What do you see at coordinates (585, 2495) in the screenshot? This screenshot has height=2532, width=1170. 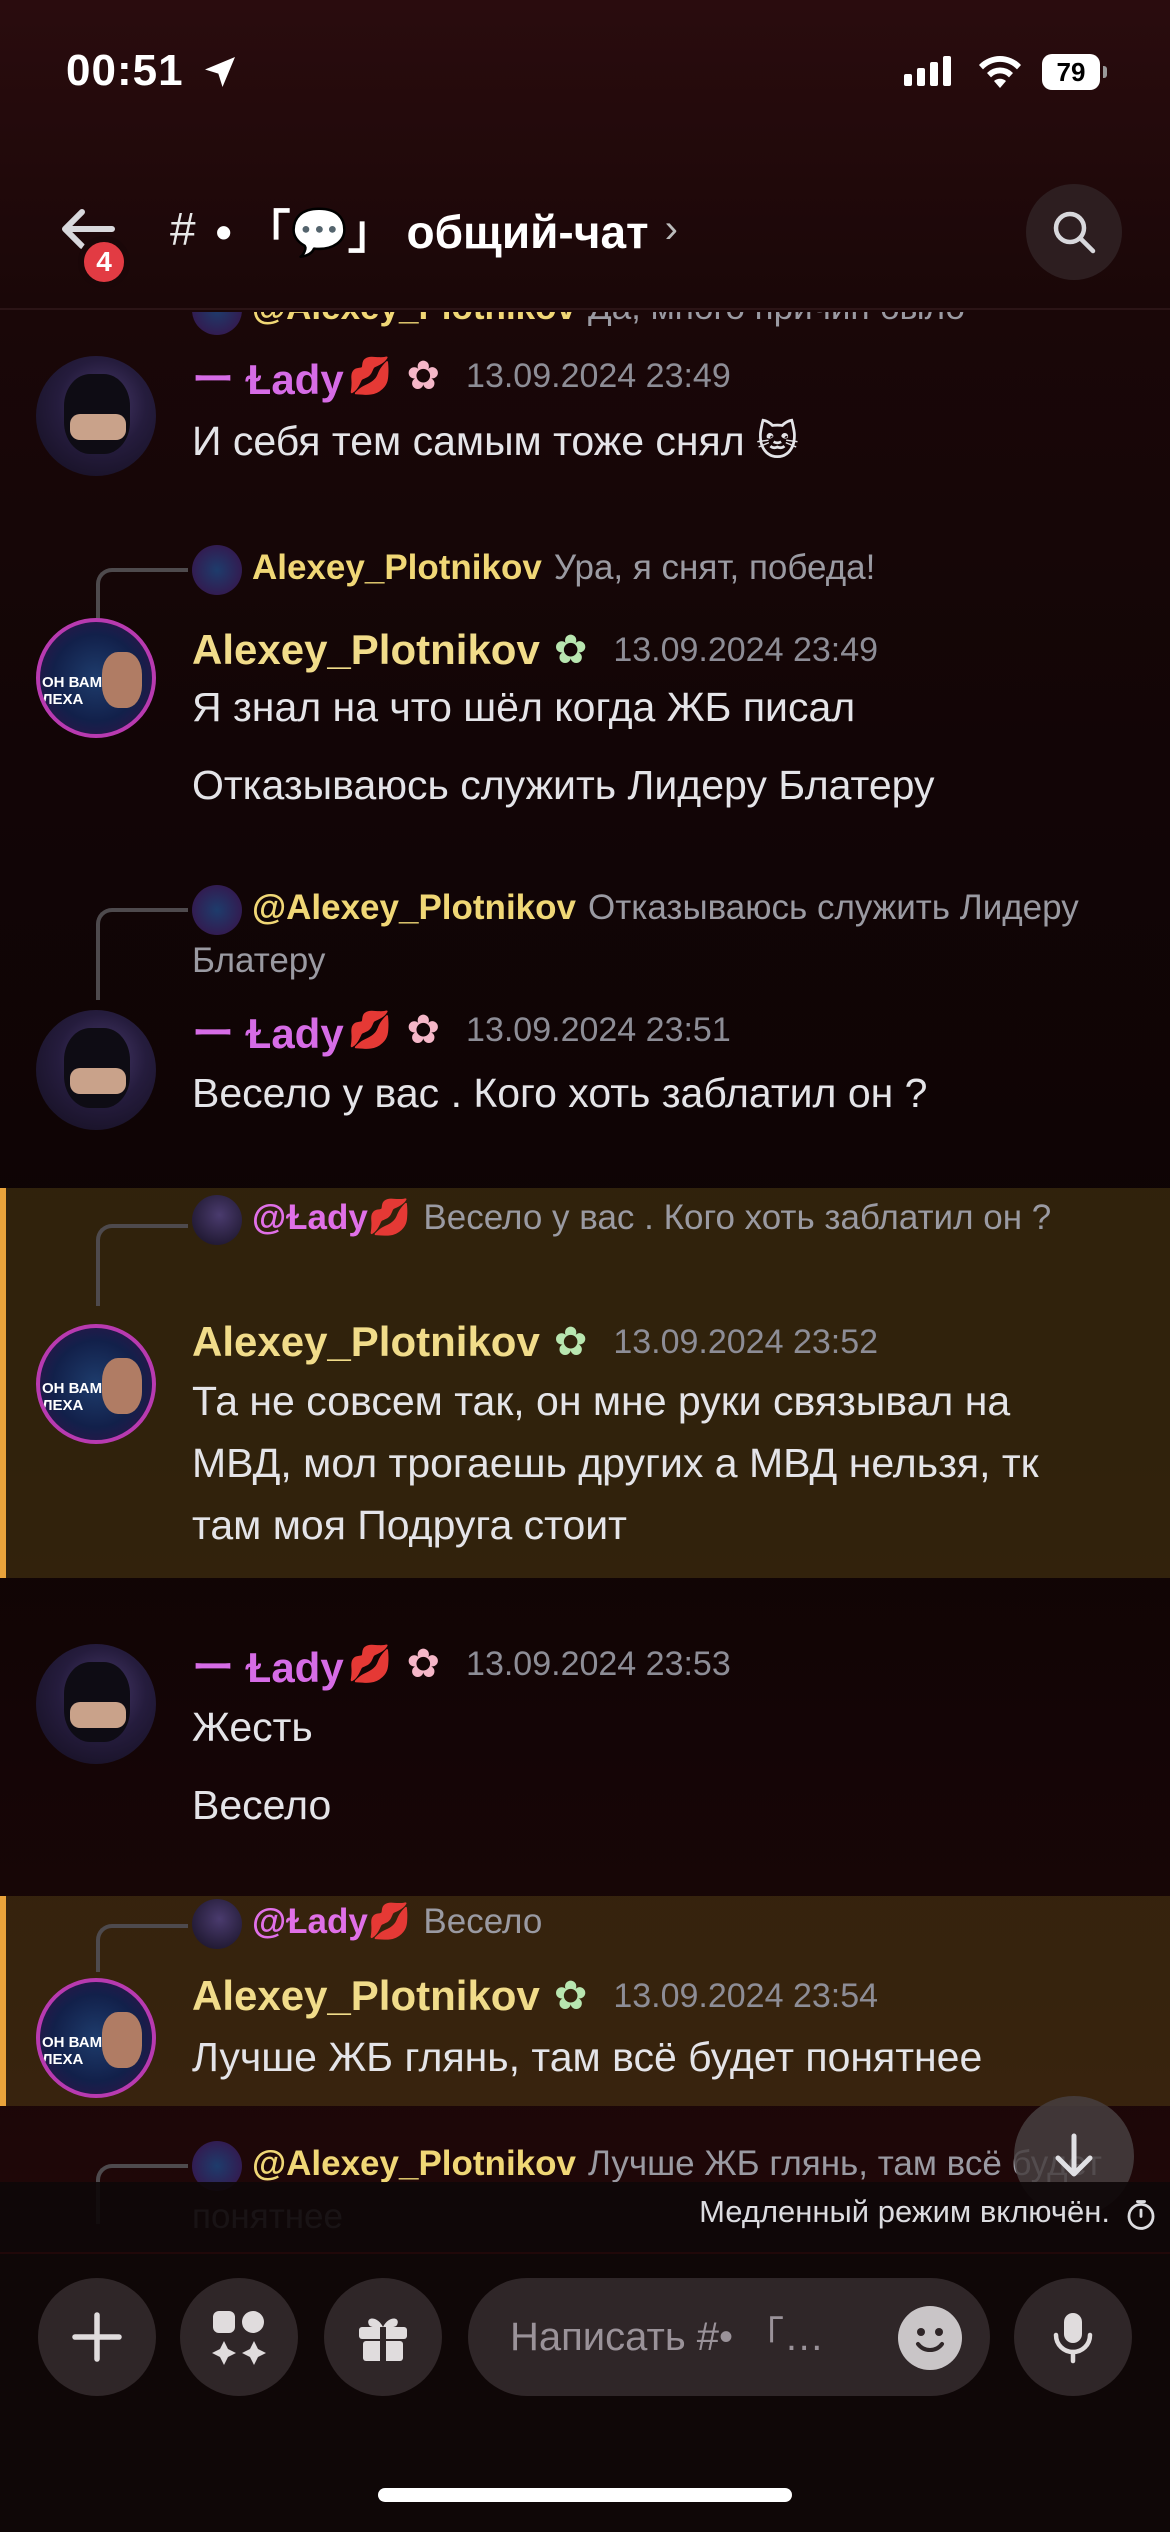 I see `home-indicator` at bounding box center [585, 2495].